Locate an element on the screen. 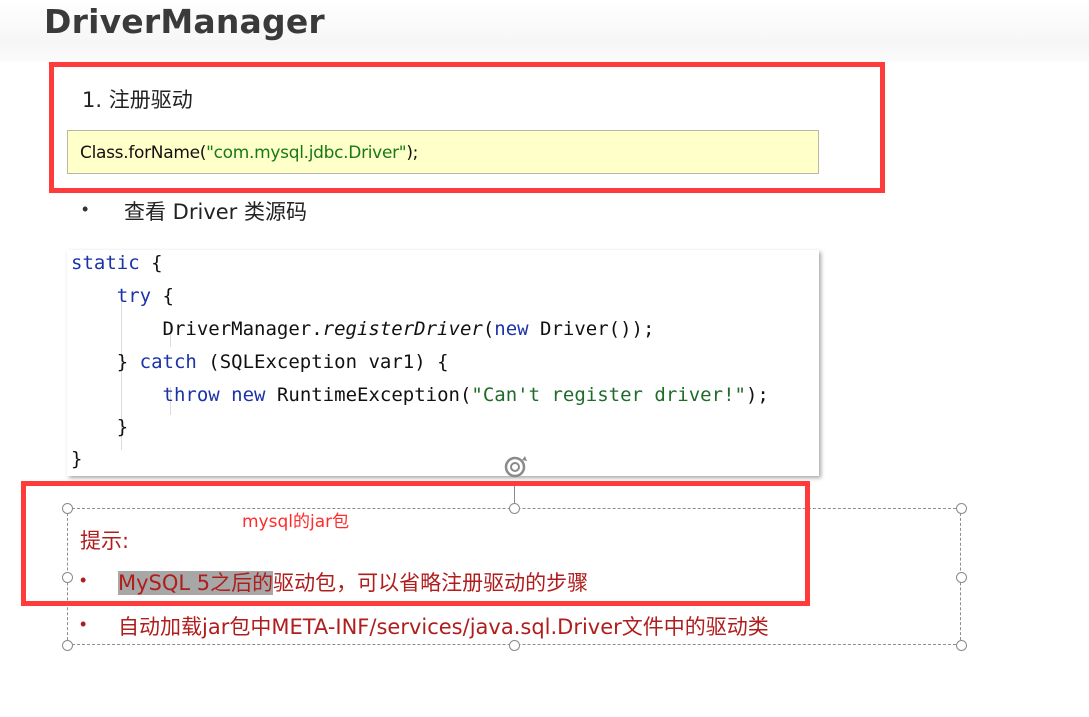 This screenshot has height=717, width=1089. view-source-bullet: 查看 Driver 类源码 is located at coordinates (215, 212).